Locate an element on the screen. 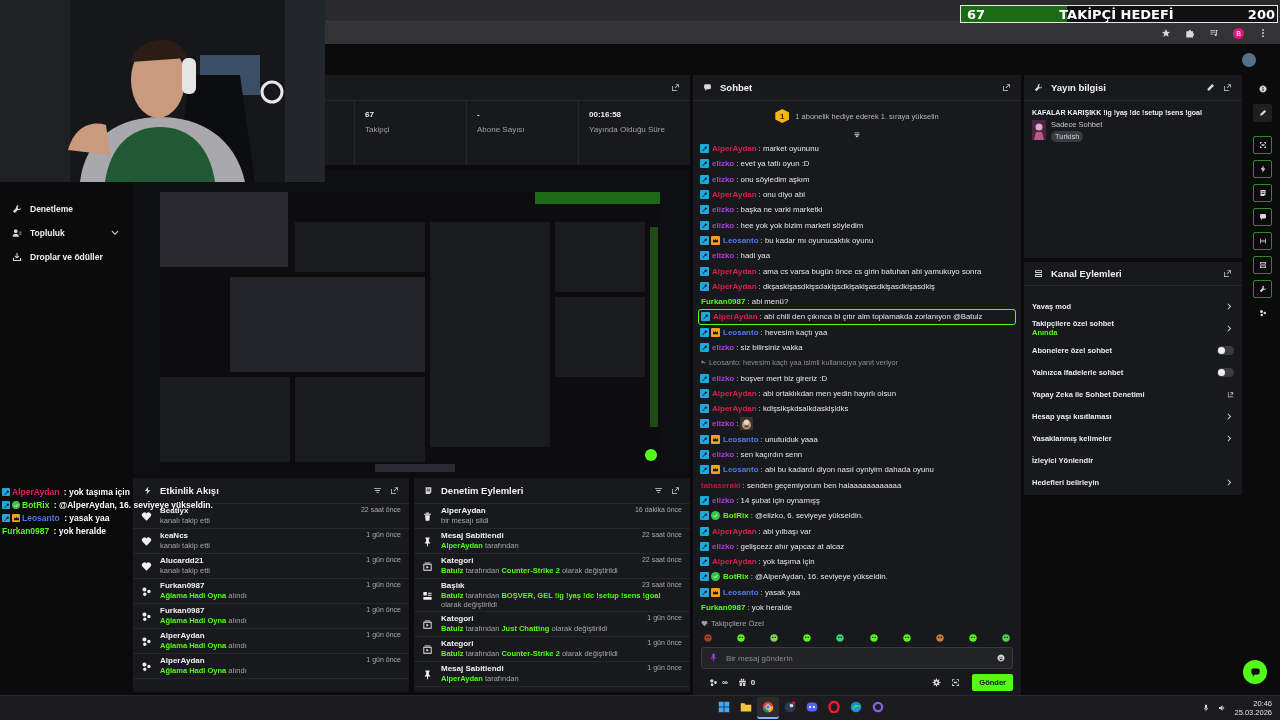  note-icon is located at coordinates (1262, 193).